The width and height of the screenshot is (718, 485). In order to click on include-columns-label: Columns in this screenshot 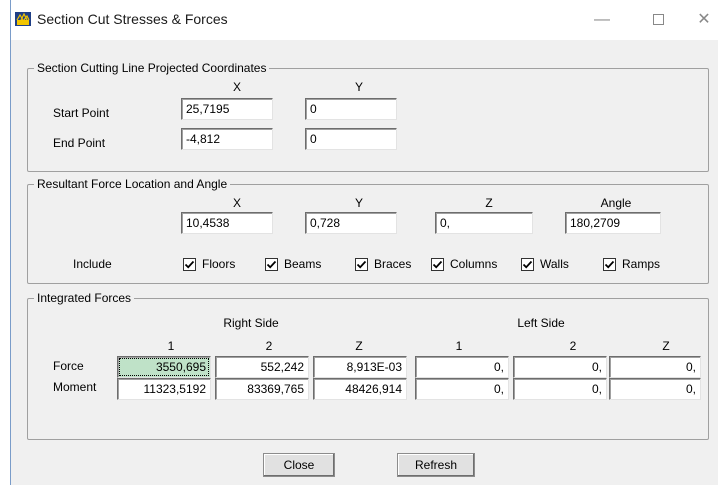, I will do `click(474, 264)`.